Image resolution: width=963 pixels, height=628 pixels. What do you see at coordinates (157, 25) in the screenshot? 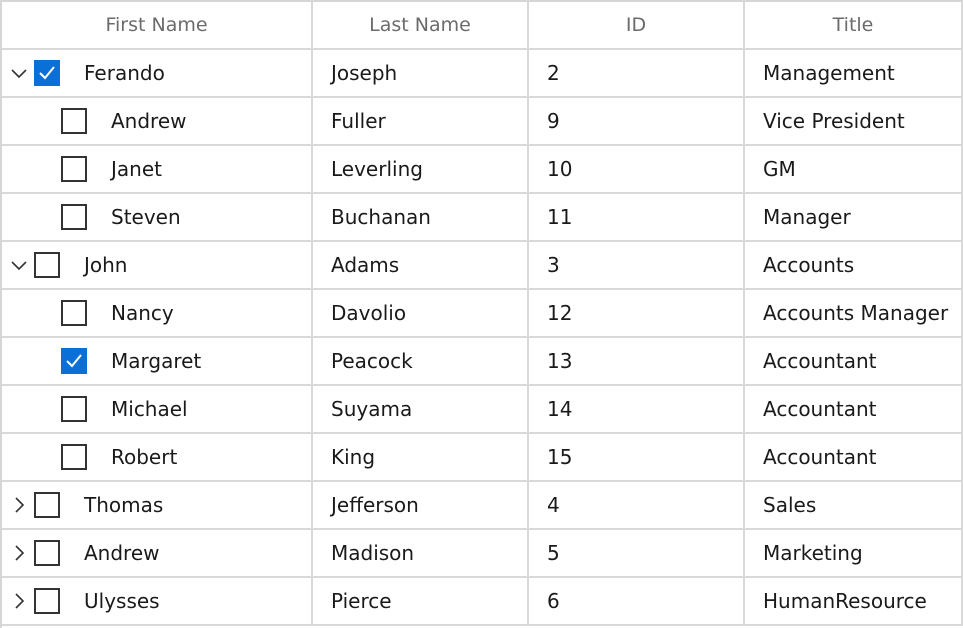
I see `column-header-first-name: First Name` at bounding box center [157, 25].